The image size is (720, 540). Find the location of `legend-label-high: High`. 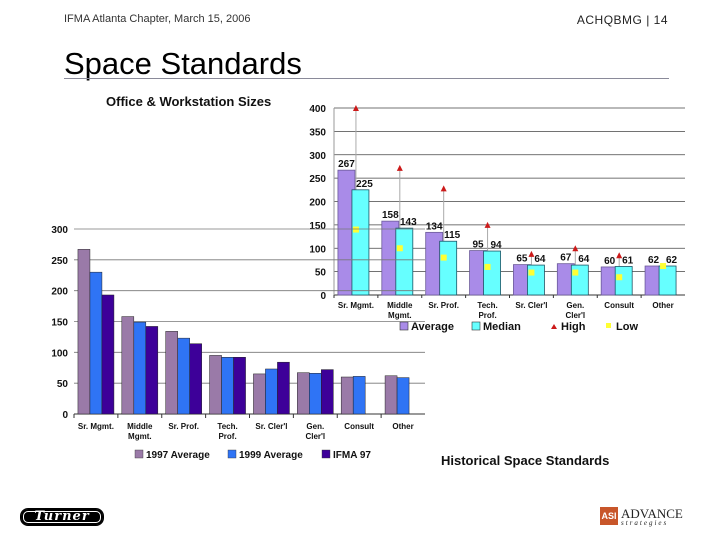

legend-label-high: High is located at coordinates (573, 327).